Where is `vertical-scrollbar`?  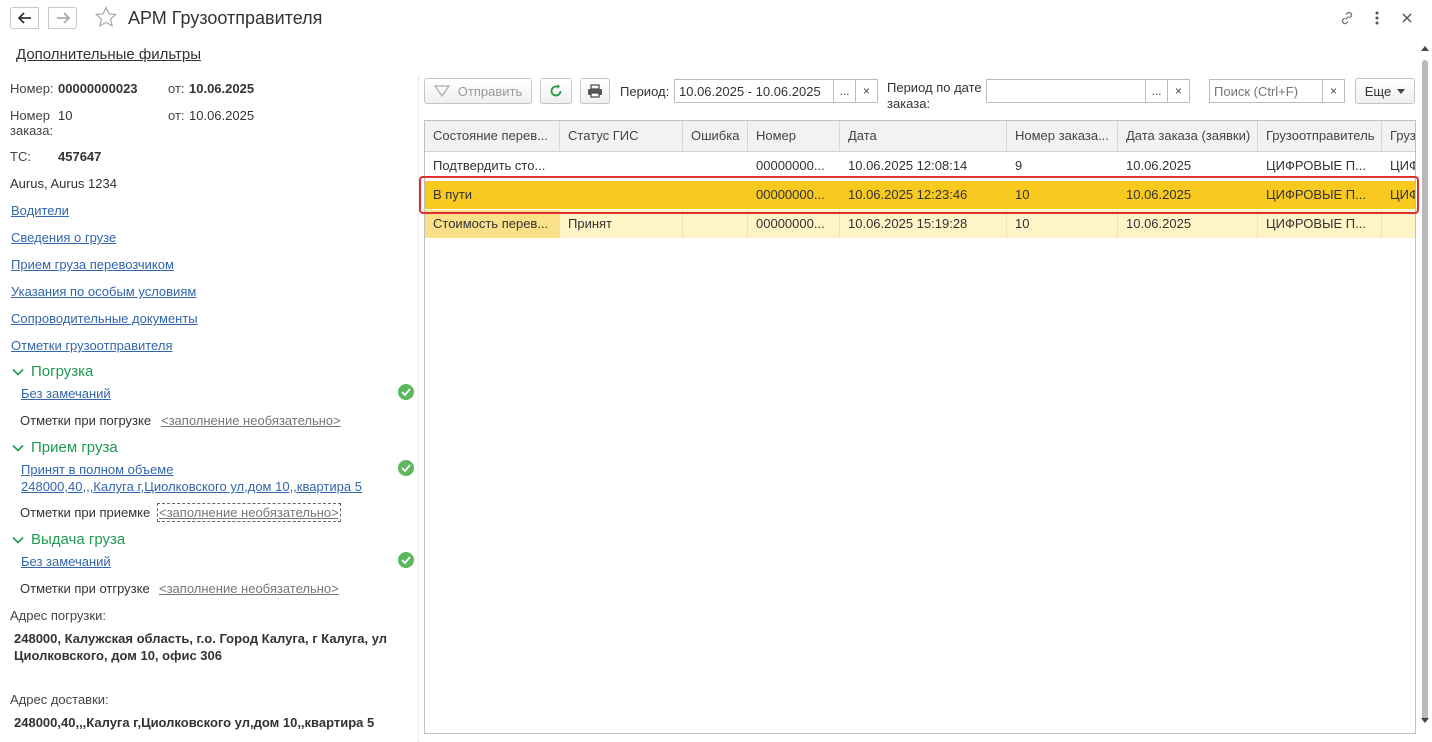 vertical-scrollbar is located at coordinates (1425, 387).